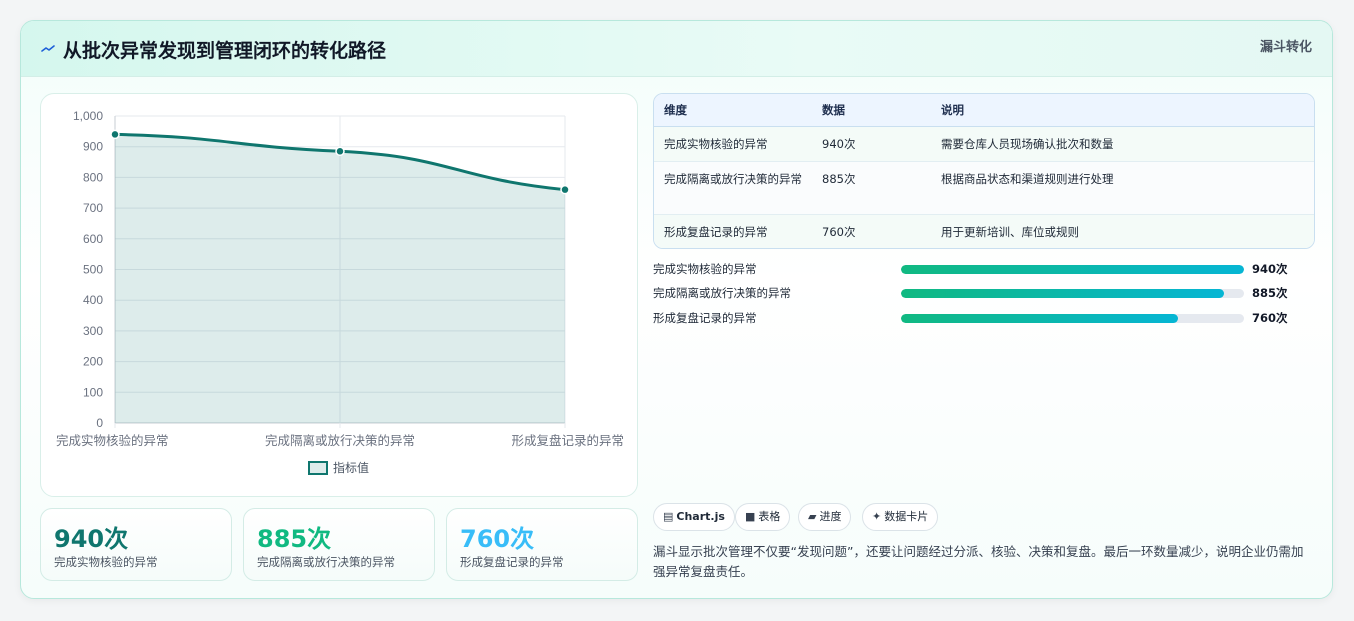  What do you see at coordinates (88, 116) in the screenshot?
I see `y-tick-label: 1,000` at bounding box center [88, 116].